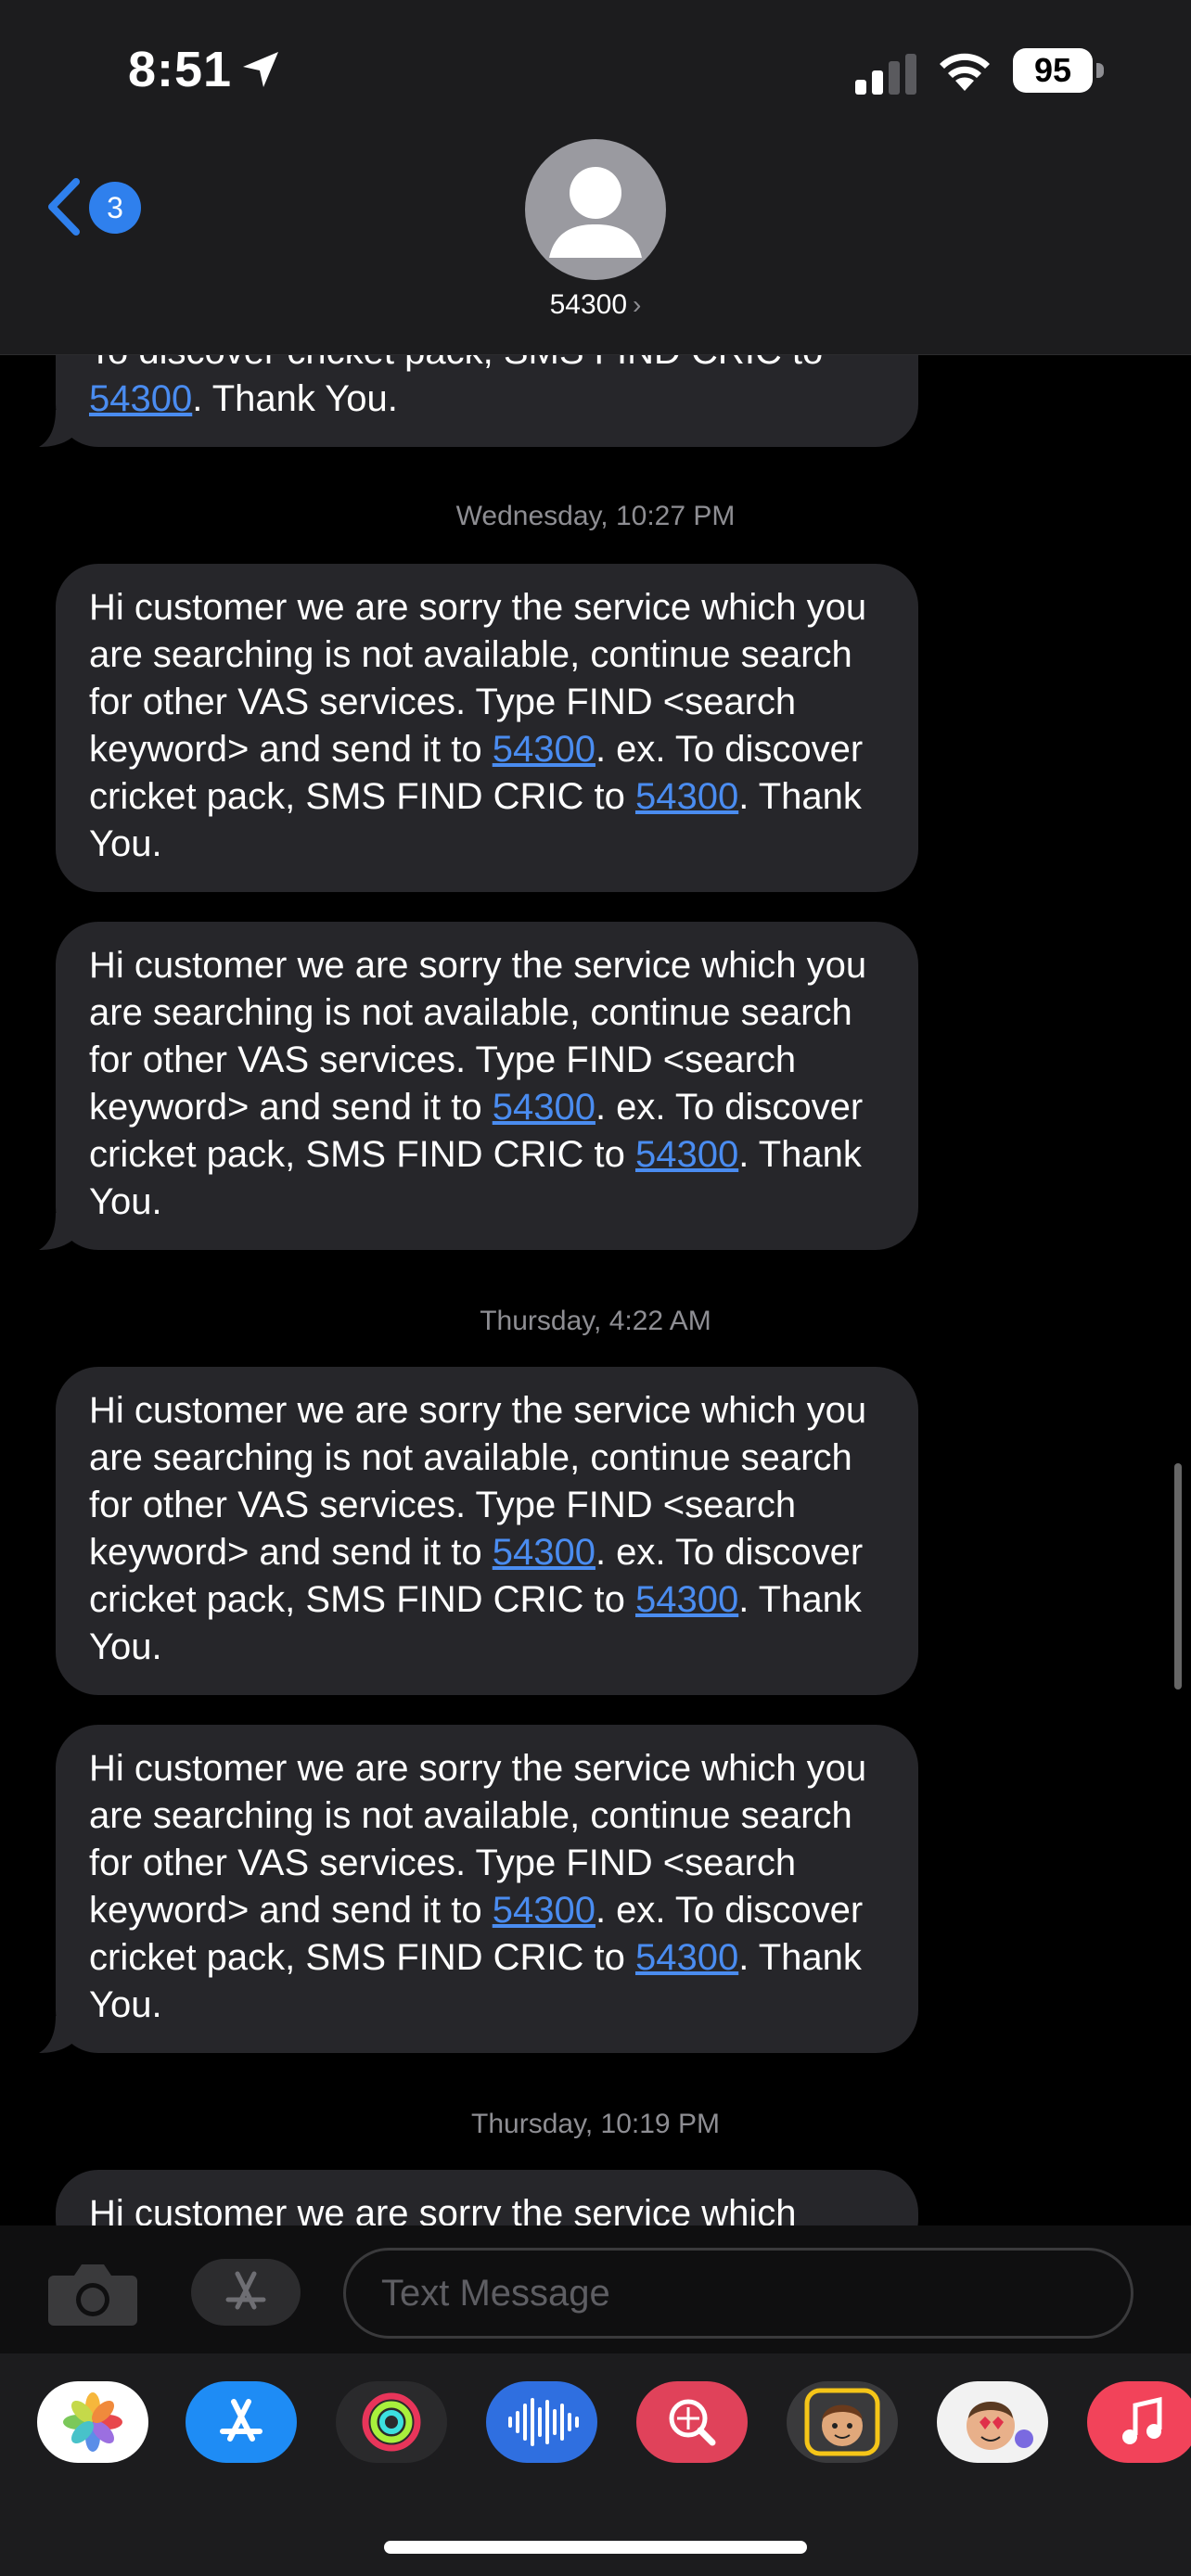 Image resolution: width=1191 pixels, height=2576 pixels. What do you see at coordinates (595, 2464) in the screenshot?
I see `imessage-app-drawer` at bounding box center [595, 2464].